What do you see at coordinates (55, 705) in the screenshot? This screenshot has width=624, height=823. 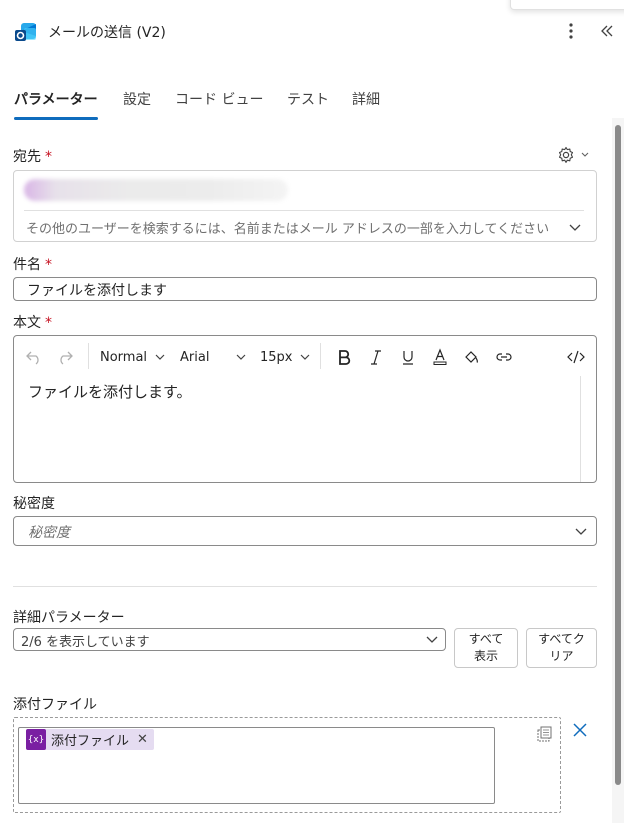 I see `attachments-label: 添付ファイル` at bounding box center [55, 705].